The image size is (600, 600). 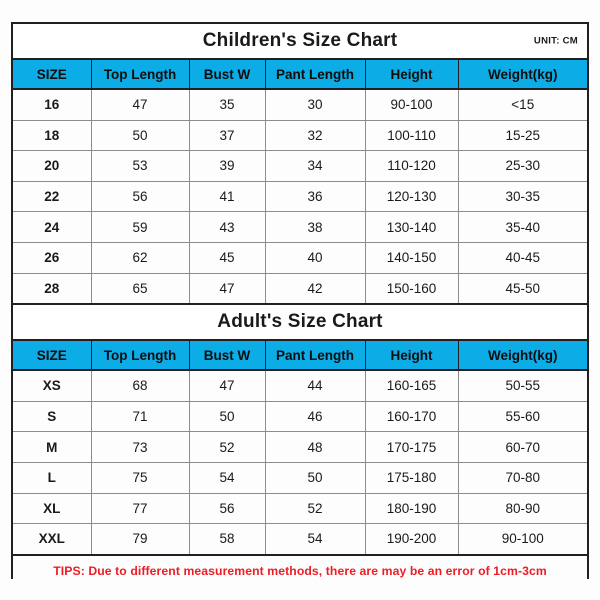 What do you see at coordinates (140, 417) in the screenshot?
I see `cell-top-length: 71` at bounding box center [140, 417].